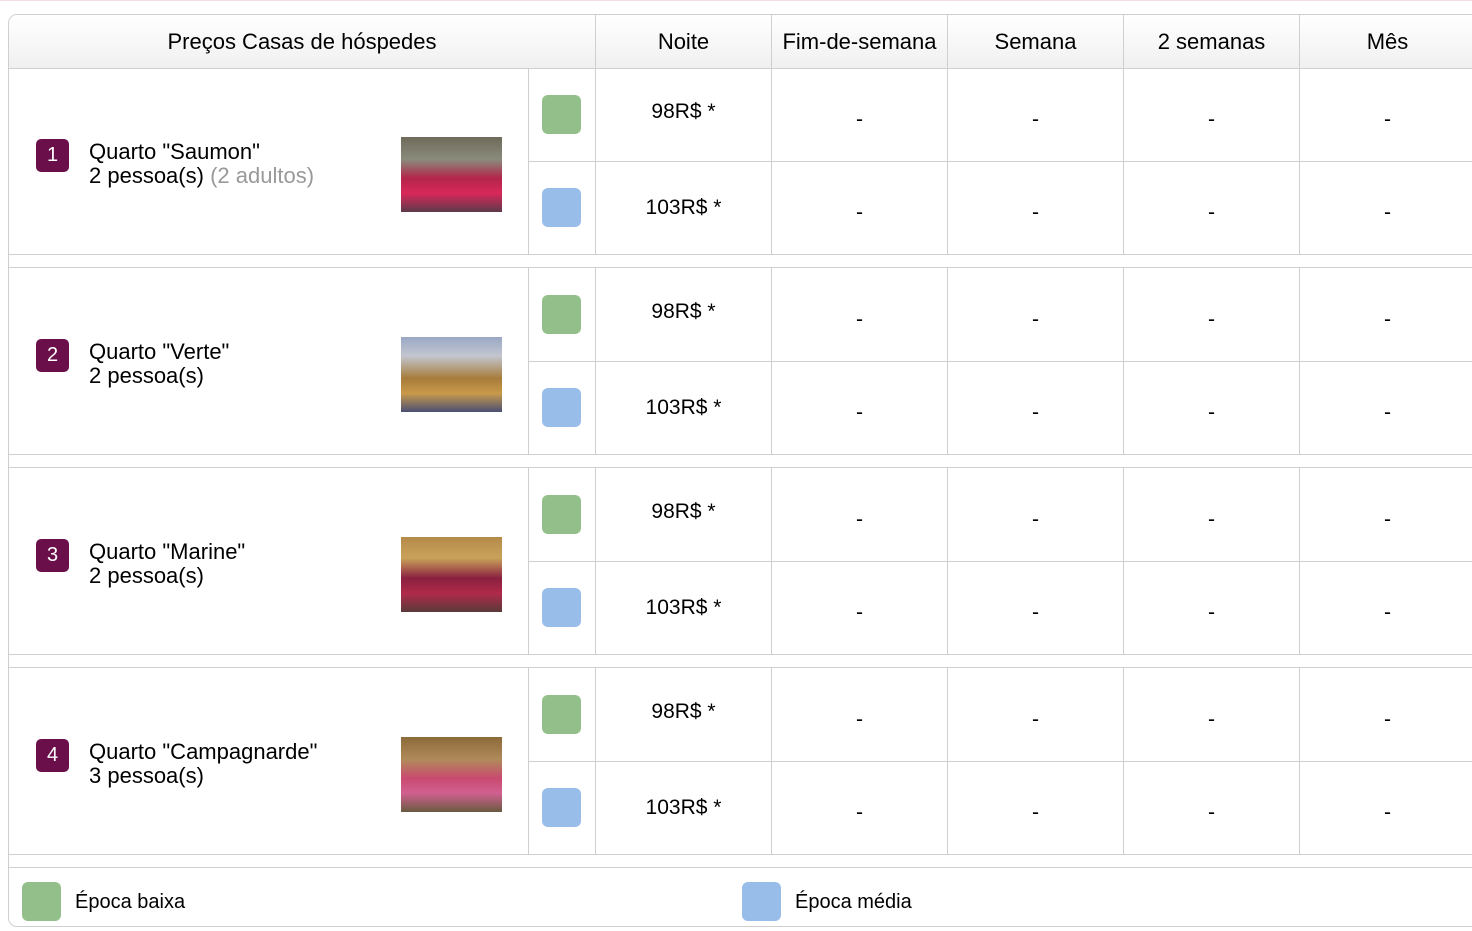 The width and height of the screenshot is (1472, 931). I want to click on room-info: Quarto "Marine" 2 pessoa(s), so click(167, 564).